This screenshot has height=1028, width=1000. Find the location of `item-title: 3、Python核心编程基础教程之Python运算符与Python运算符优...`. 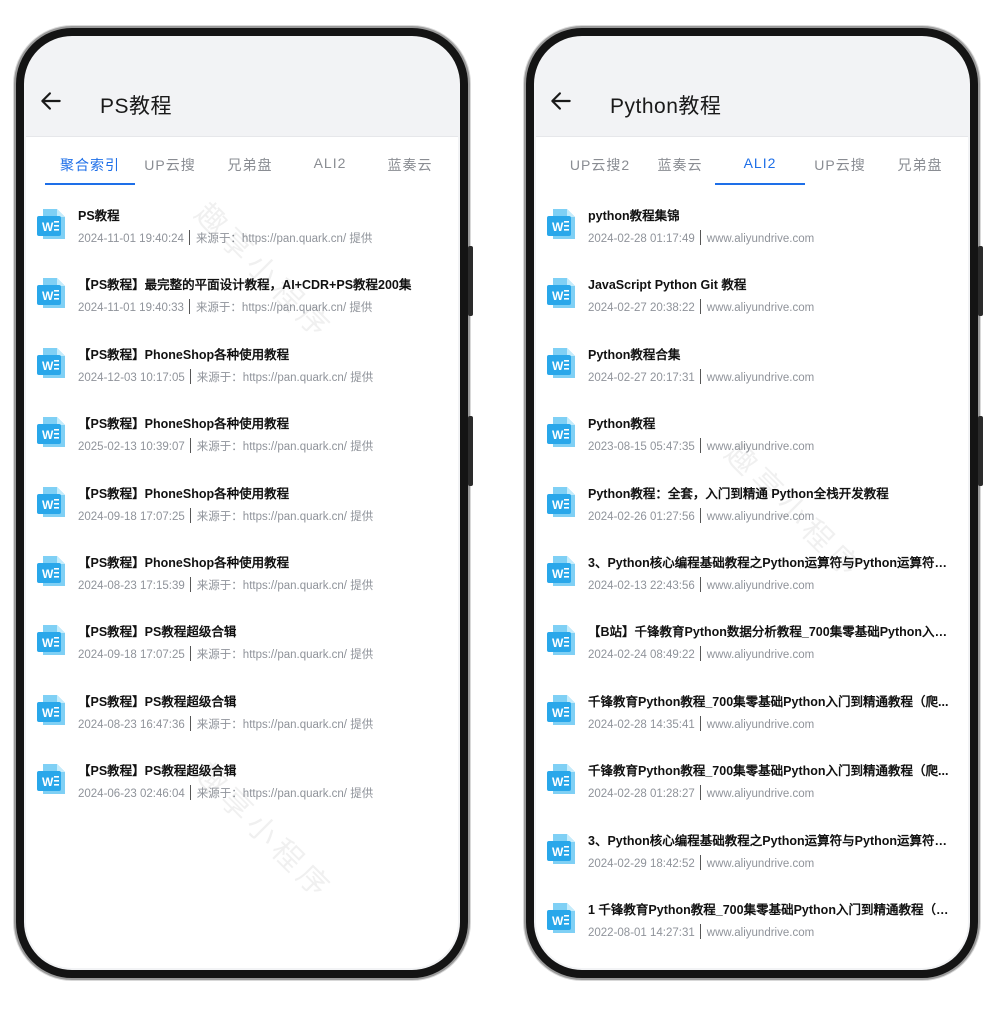

item-title: 3、Python核心编程基础教程之Python运算符与Python运算符优... is located at coordinates (771, 563).